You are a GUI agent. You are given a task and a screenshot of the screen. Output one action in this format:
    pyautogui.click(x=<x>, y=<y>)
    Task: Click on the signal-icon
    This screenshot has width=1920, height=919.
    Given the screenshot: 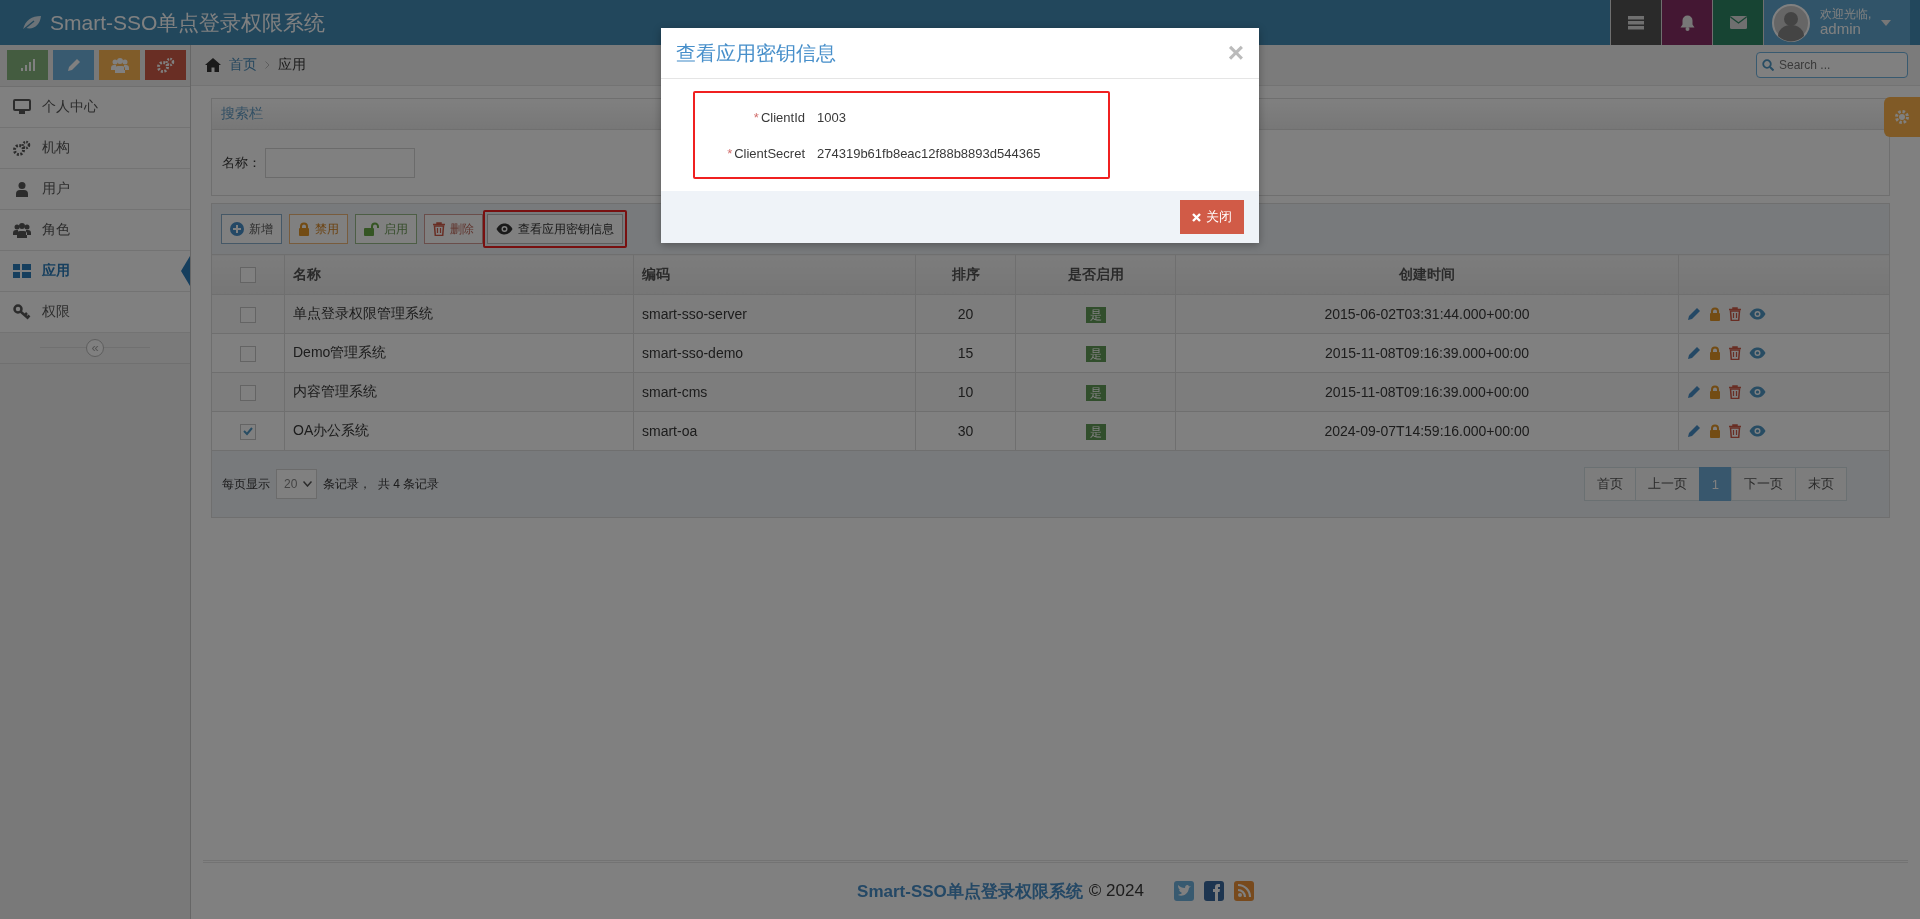 What is the action you would take?
    pyautogui.click(x=27, y=65)
    